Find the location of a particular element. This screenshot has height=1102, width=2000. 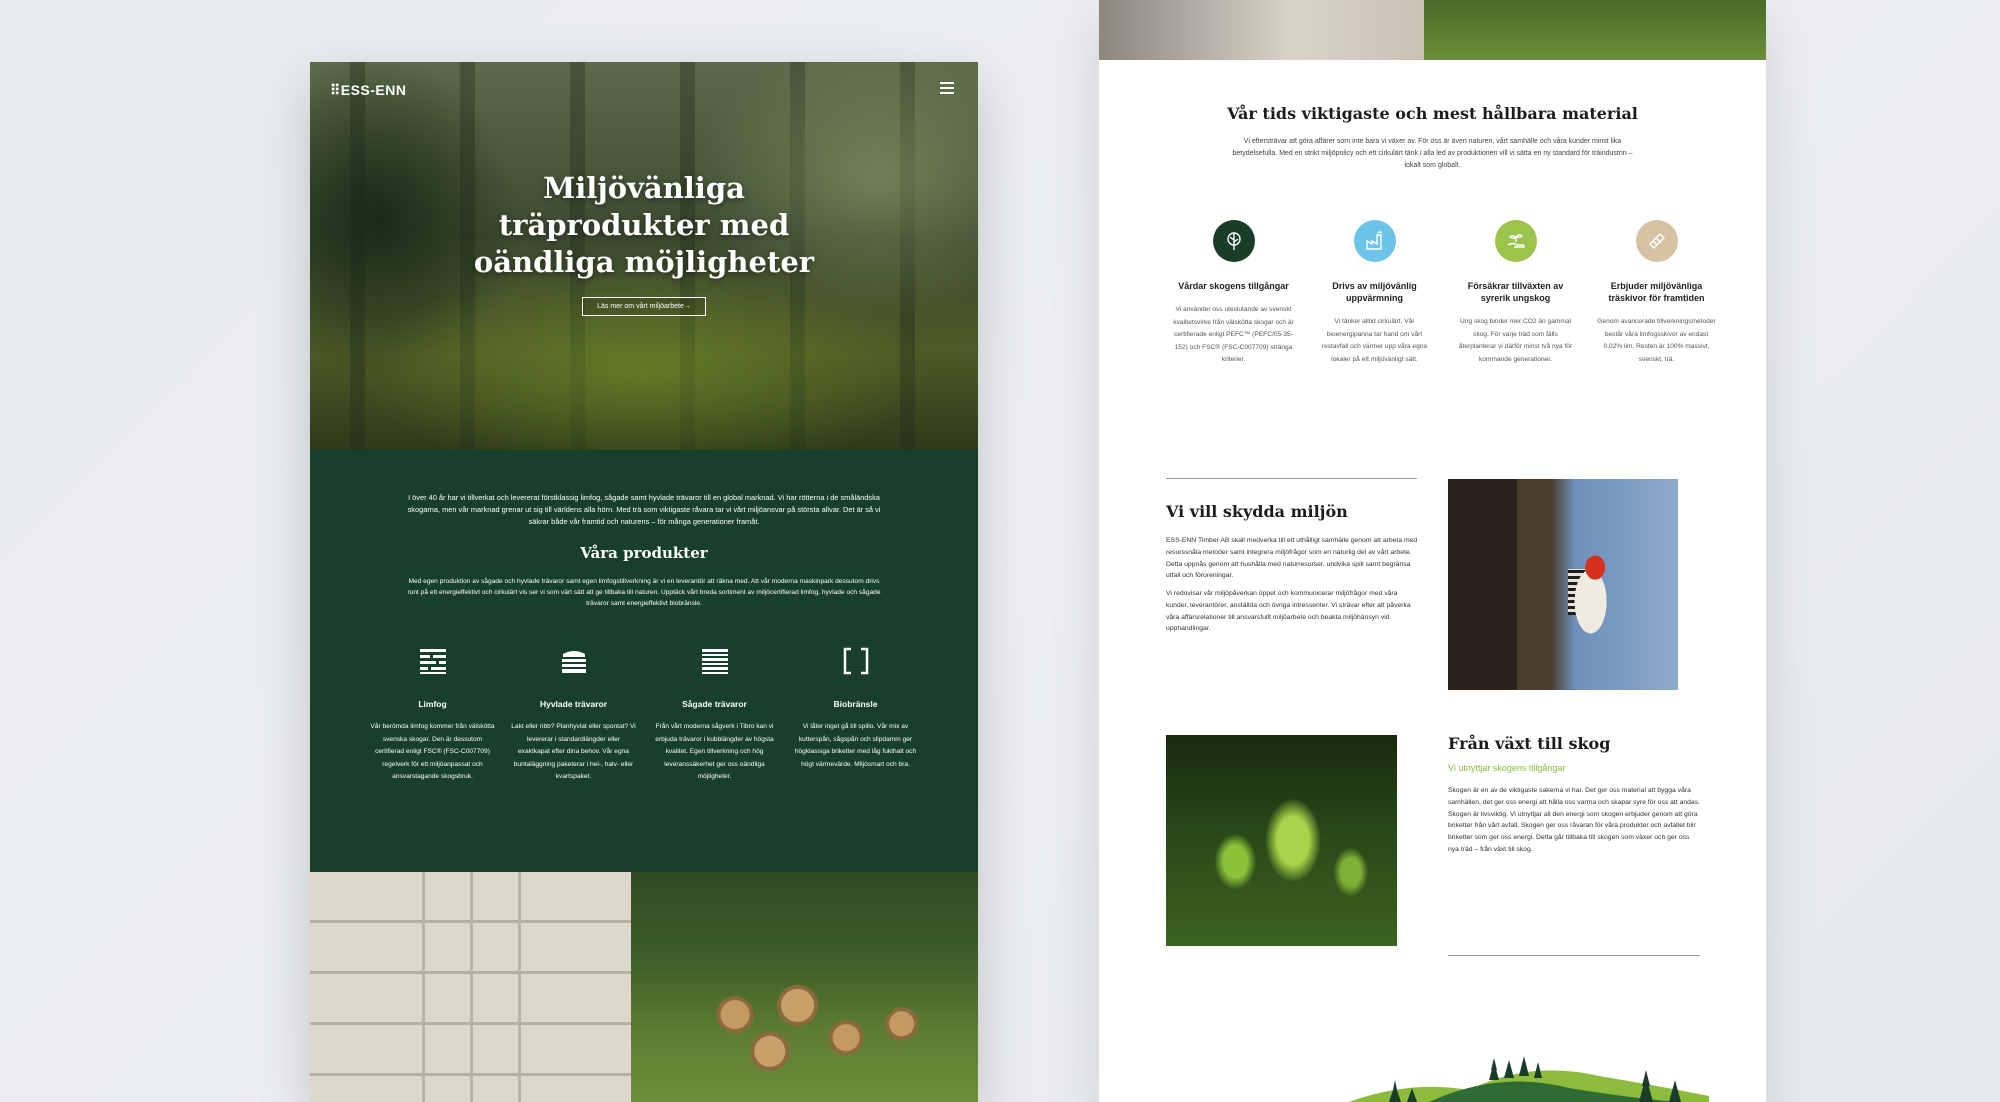

read-more-button: Läs mer om vårt miljöarbete→ is located at coordinates (644, 306).